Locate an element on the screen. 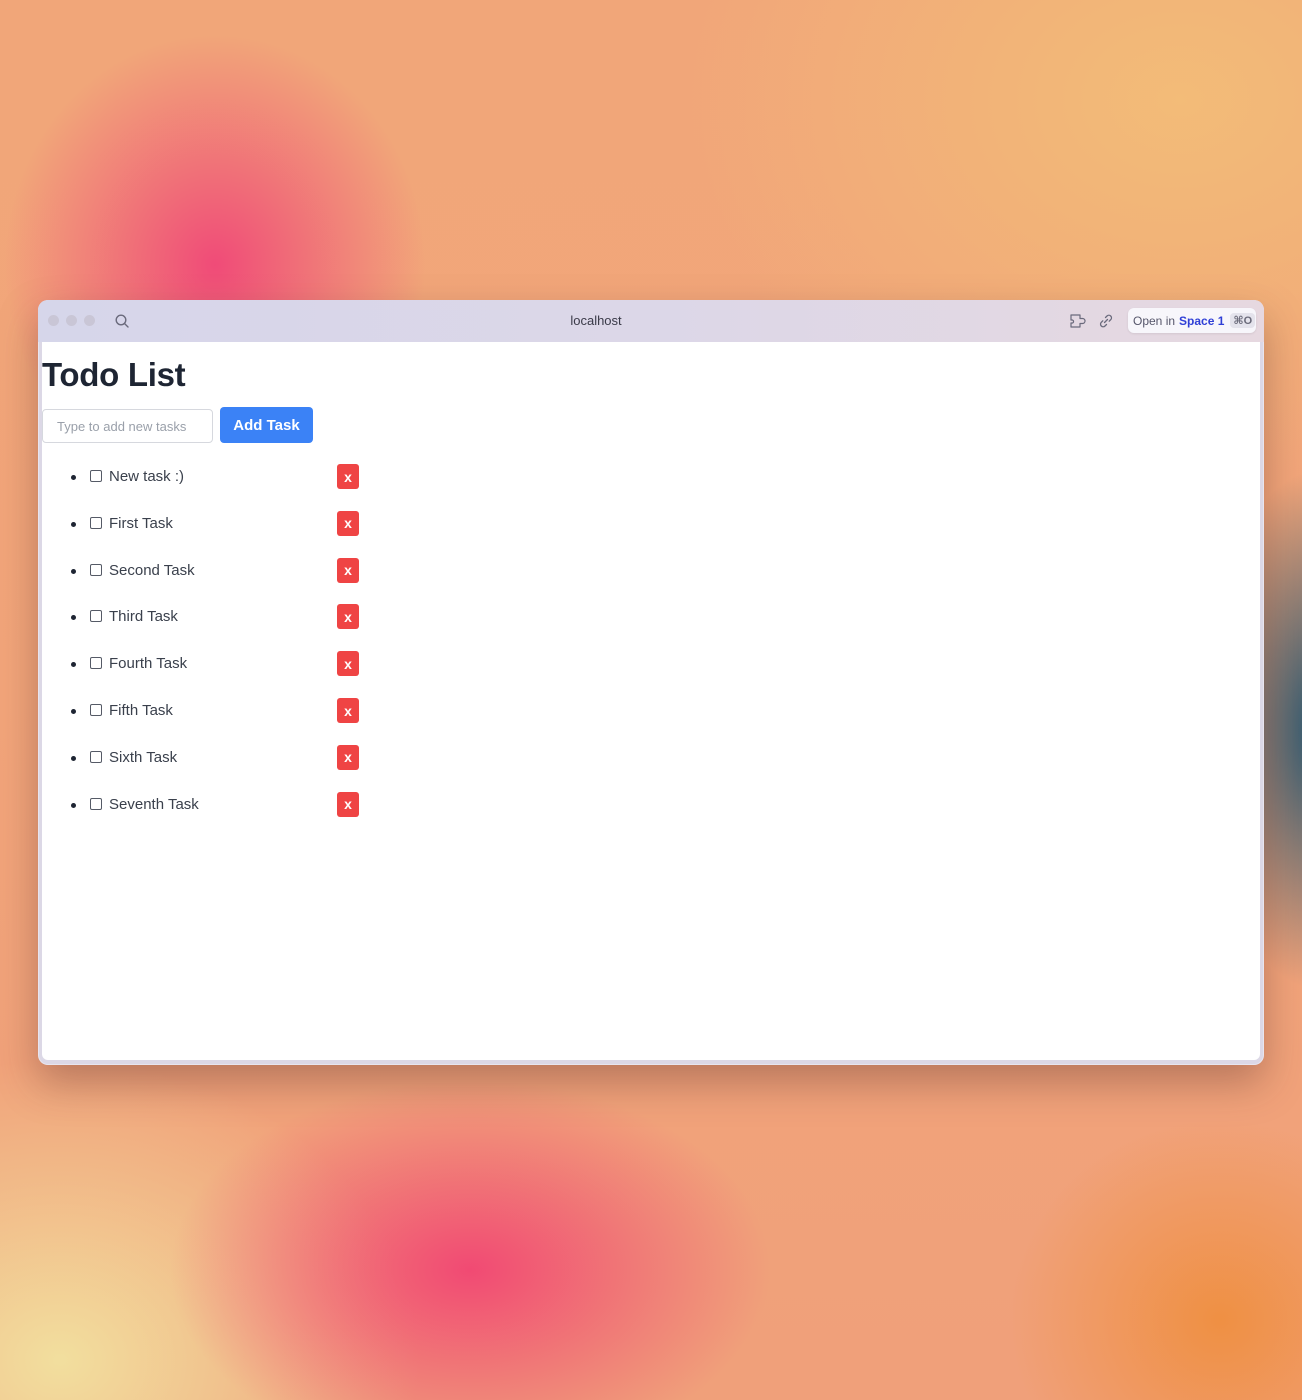 The height and width of the screenshot is (1400, 1302). open-in-space-button: Open in Space 1 ⌘O is located at coordinates (1192, 320).